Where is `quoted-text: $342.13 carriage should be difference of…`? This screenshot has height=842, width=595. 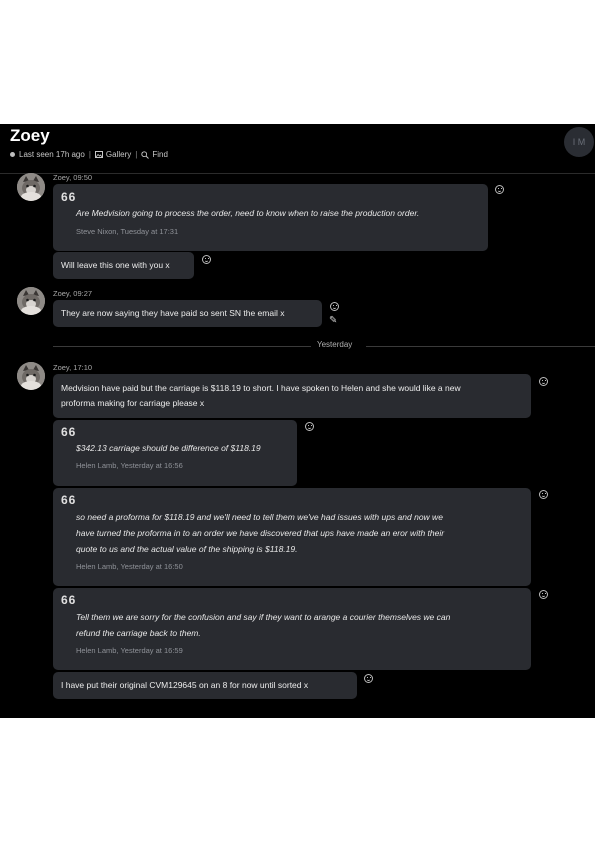
quoted-text: $342.13 carriage should be difference of… is located at coordinates (168, 448).